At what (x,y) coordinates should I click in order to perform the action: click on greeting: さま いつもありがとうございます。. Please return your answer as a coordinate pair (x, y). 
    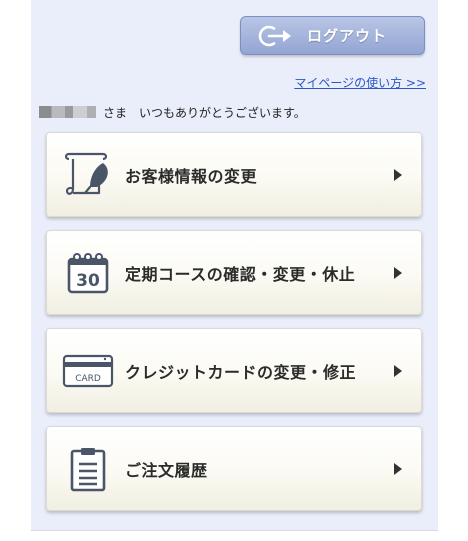
    Looking at the image, I should click on (172, 112).